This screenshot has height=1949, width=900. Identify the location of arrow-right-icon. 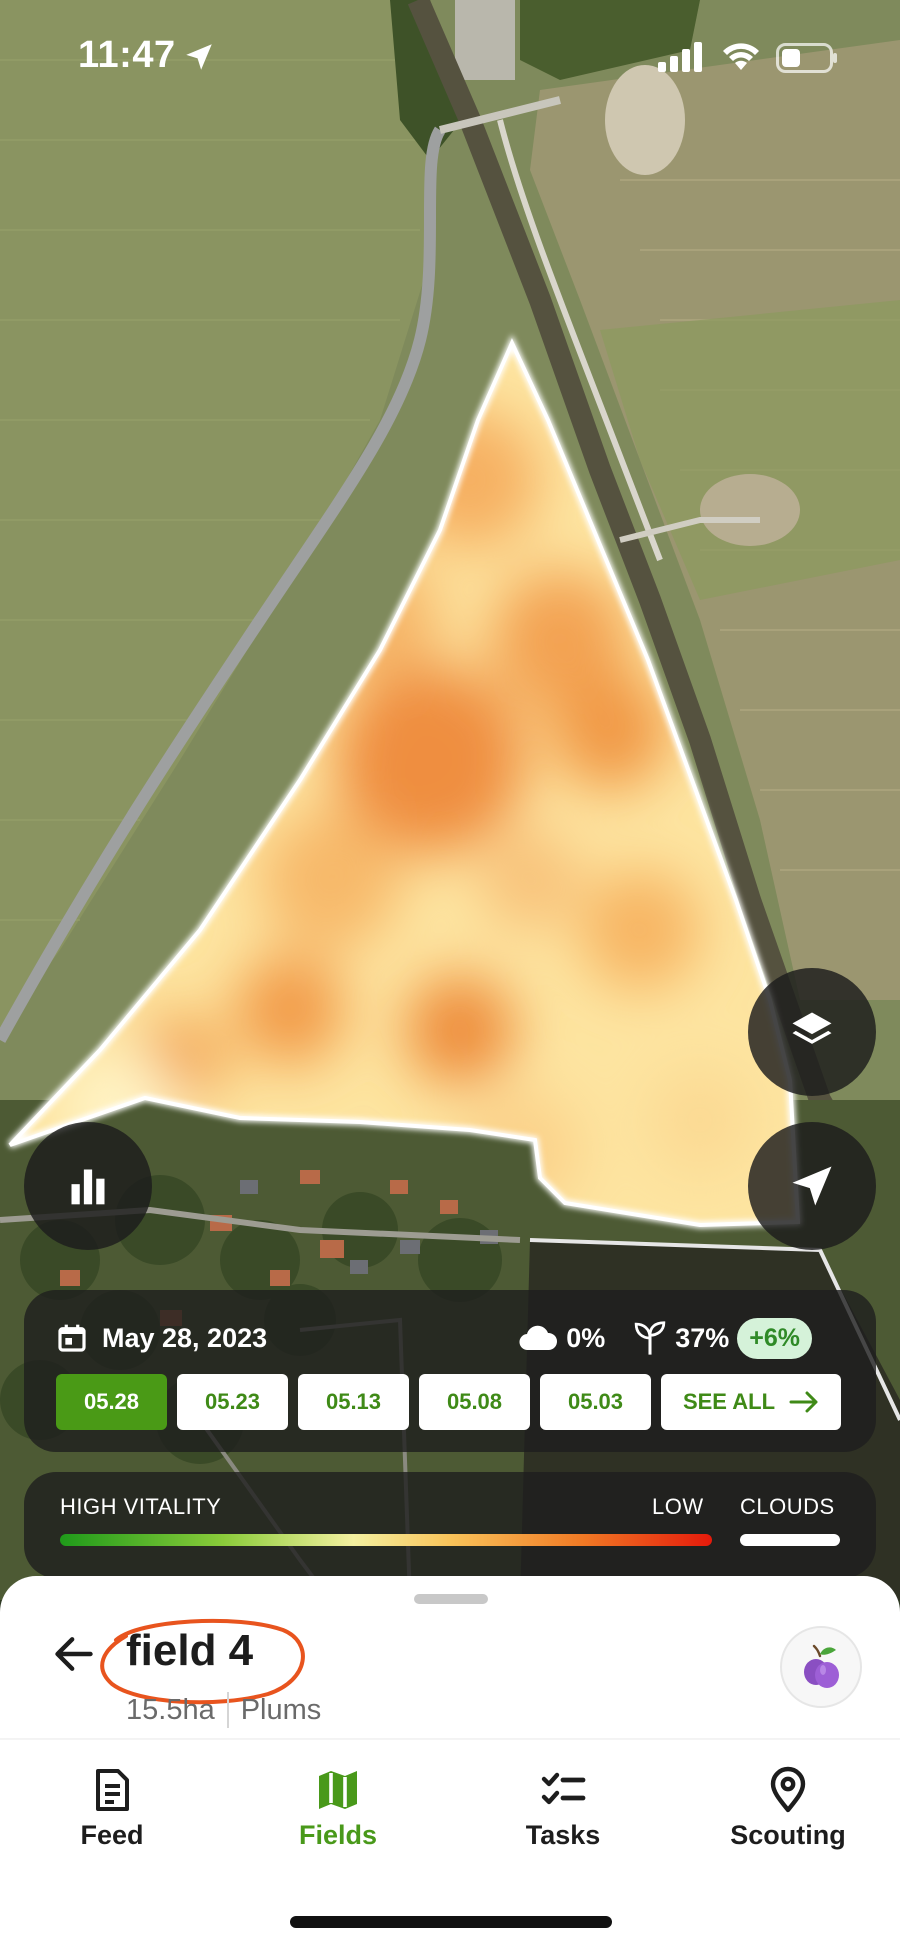
(803, 1402).